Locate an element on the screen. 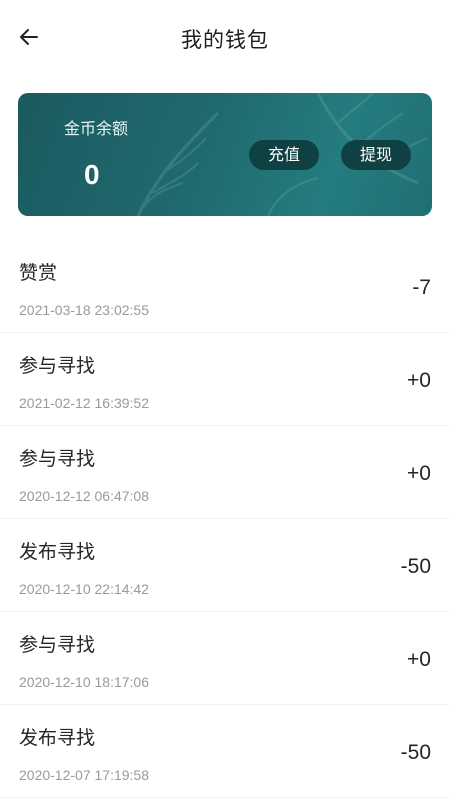 The image size is (450, 800). transaction-row: 参与寻找 2021-02-12 16:39:52 +0 is located at coordinates (225, 379).